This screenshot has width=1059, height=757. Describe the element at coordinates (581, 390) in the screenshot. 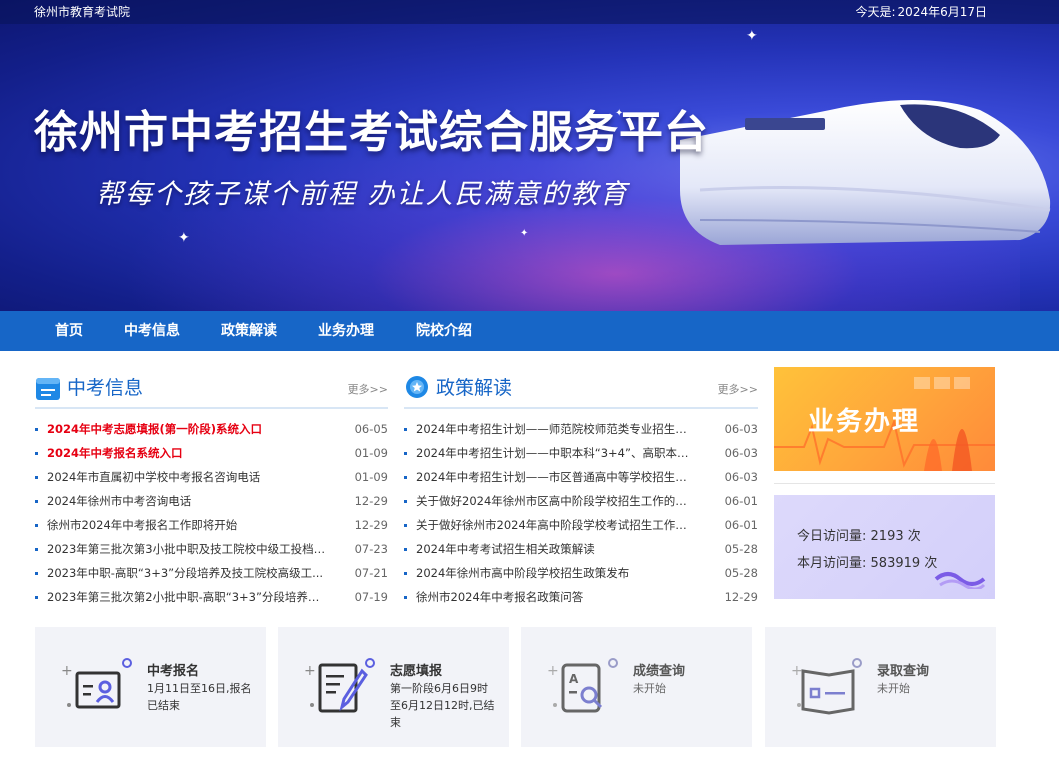

I see `section-header: 政策解读 更多>>` at that location.